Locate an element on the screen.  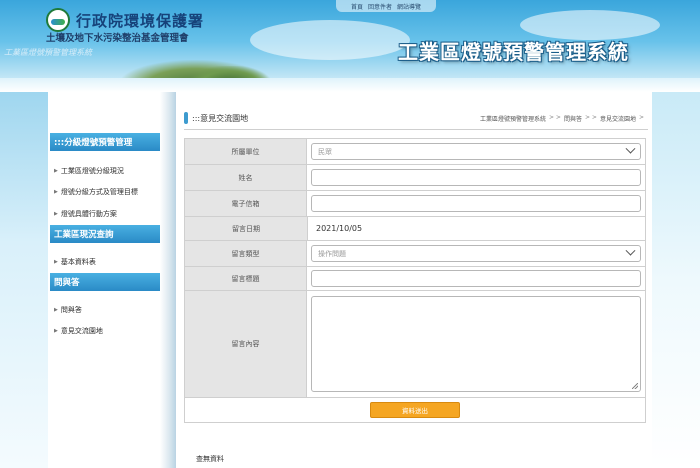
form-row-content: 留言內容 is located at coordinates (415, 344).